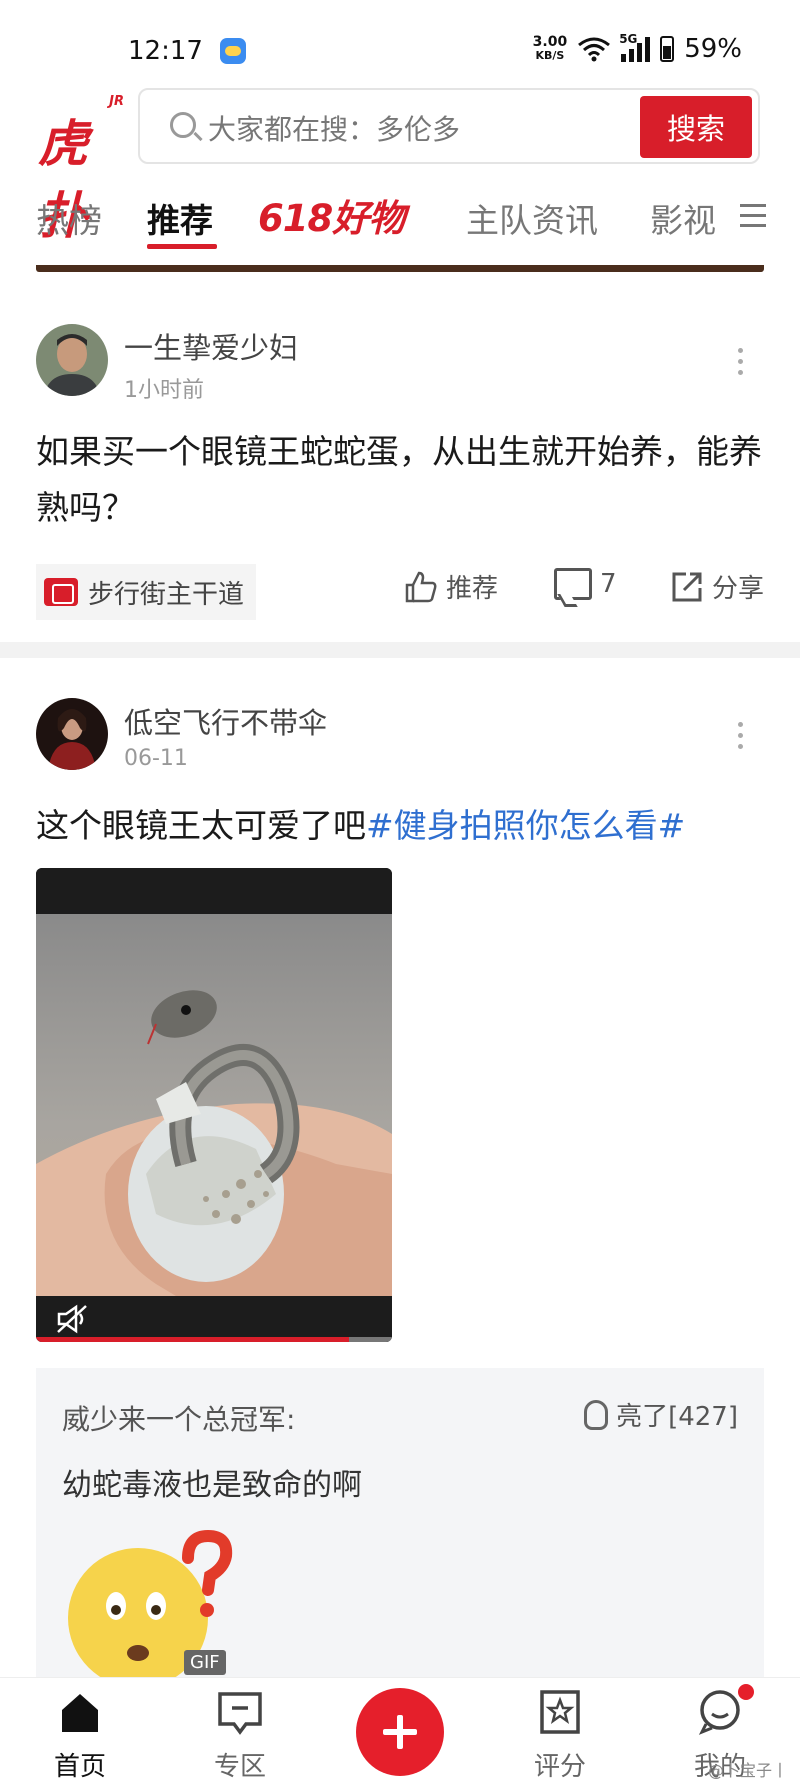 This screenshot has width=800, height=1787. What do you see at coordinates (166, 594) in the screenshot?
I see `board-label: 步行街主干道` at bounding box center [166, 594].